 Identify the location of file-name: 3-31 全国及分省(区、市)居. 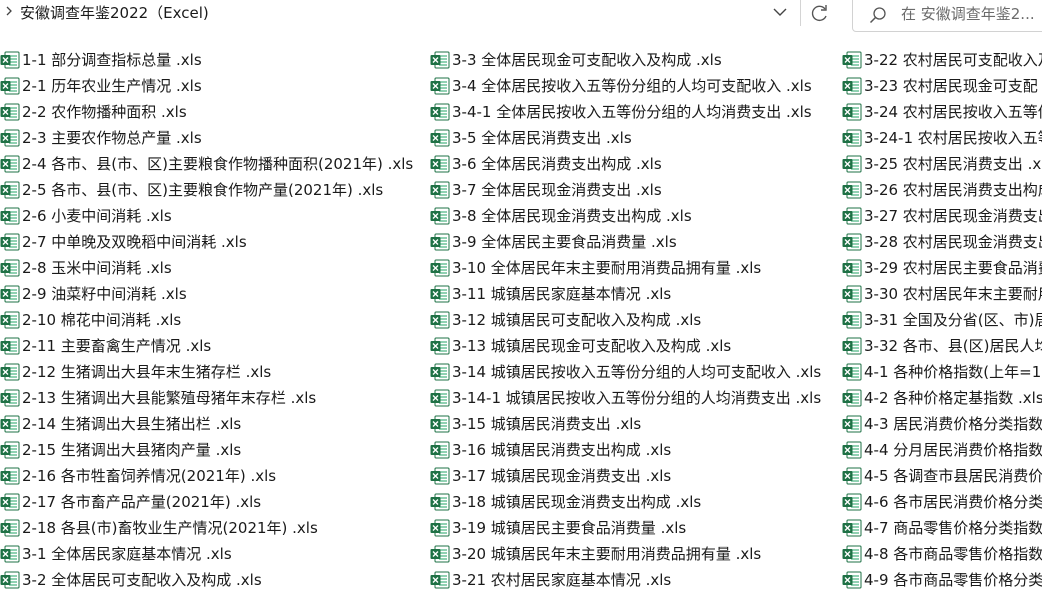
(953, 320).